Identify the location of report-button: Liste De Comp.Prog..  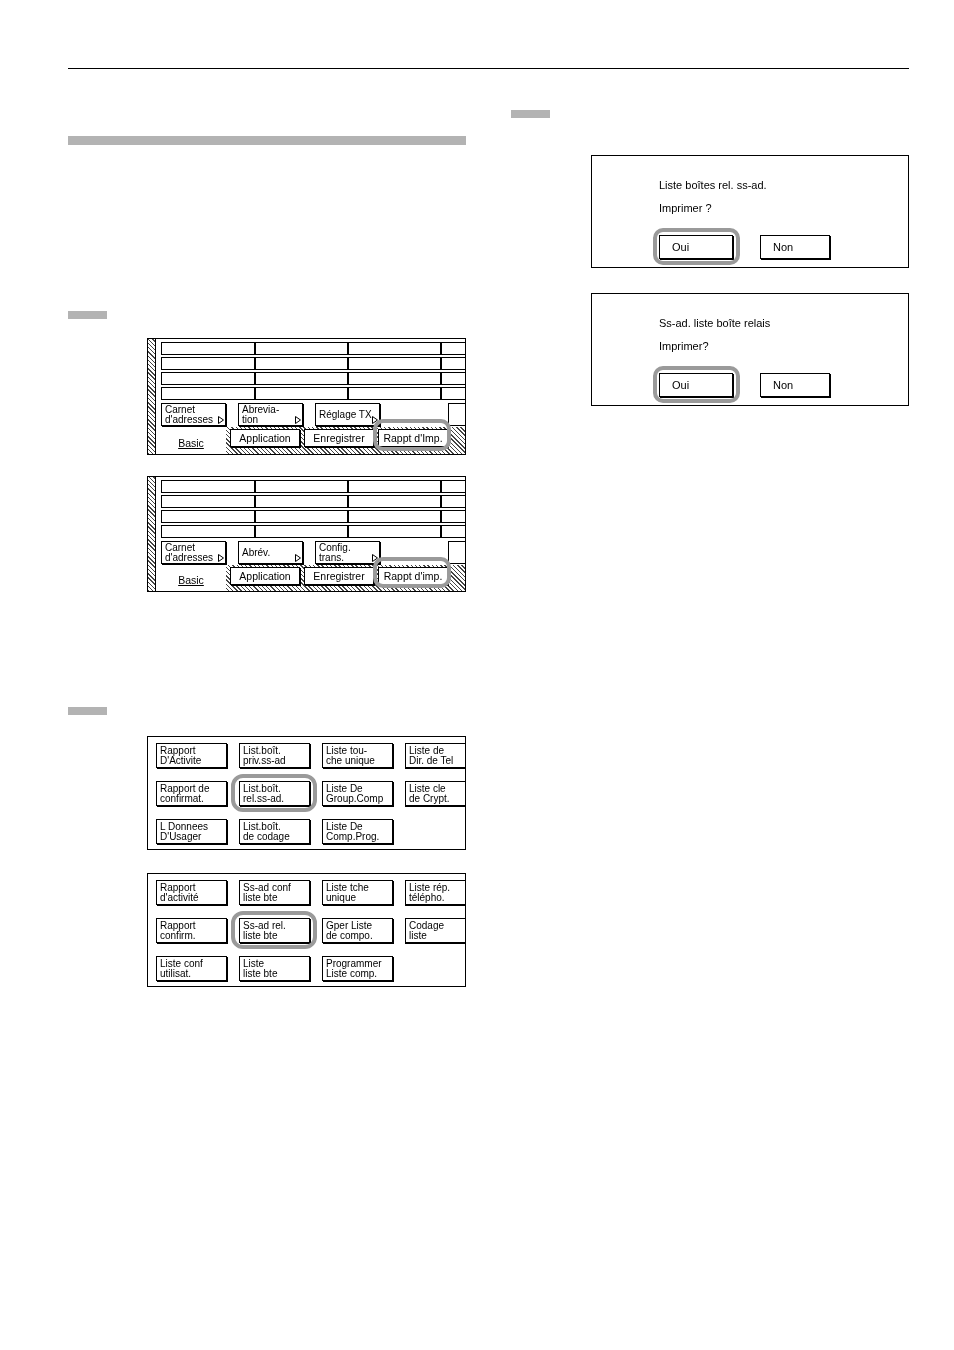
(357, 831).